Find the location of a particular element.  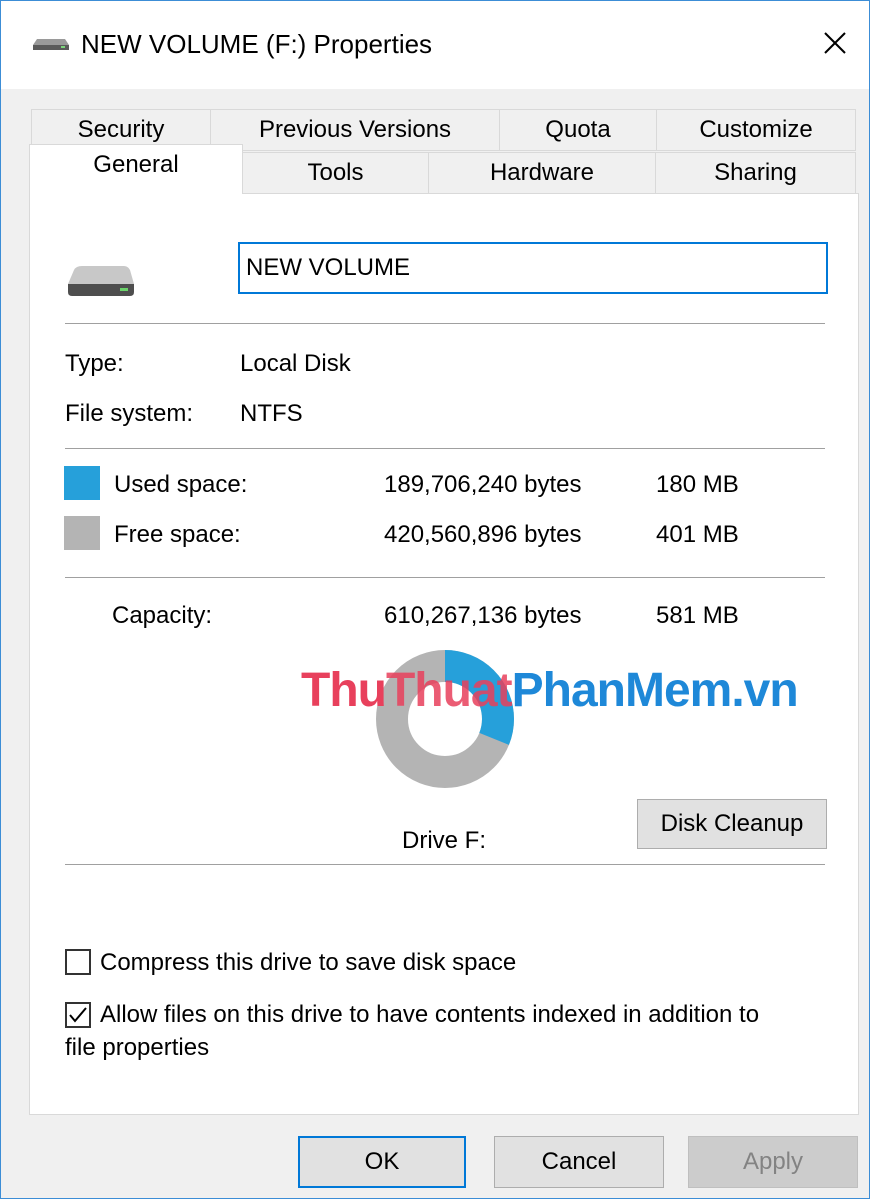

capacity-bytes: 610,267,136 bytes is located at coordinates (483, 615).